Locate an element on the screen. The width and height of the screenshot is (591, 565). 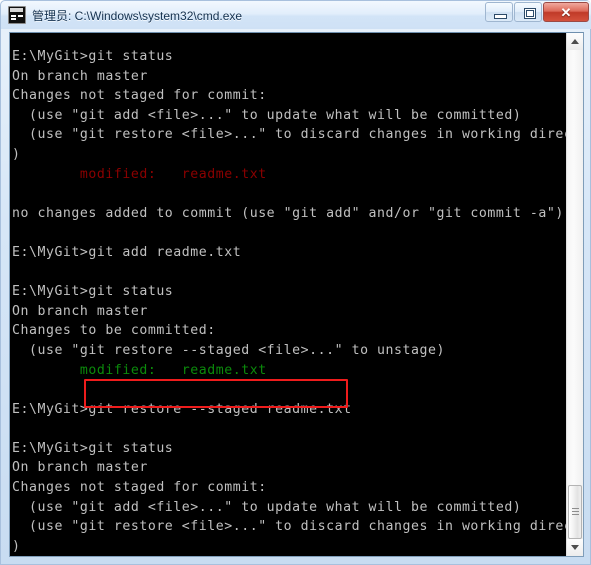
scroll-down-button is located at coordinates (575, 547).